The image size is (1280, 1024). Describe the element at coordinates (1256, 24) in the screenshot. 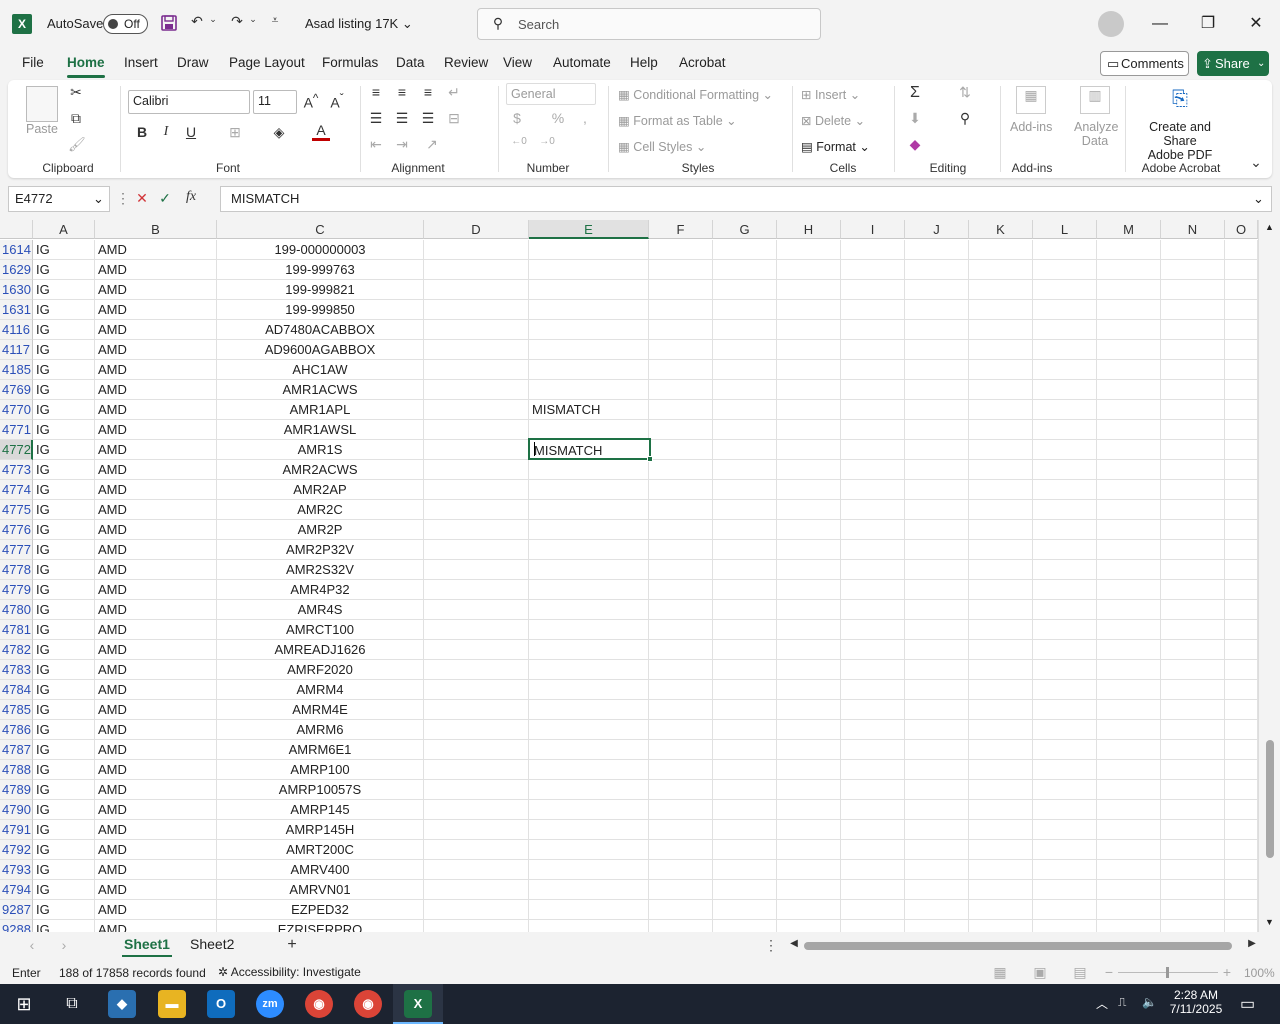

I see `close-icon: ✕` at that location.